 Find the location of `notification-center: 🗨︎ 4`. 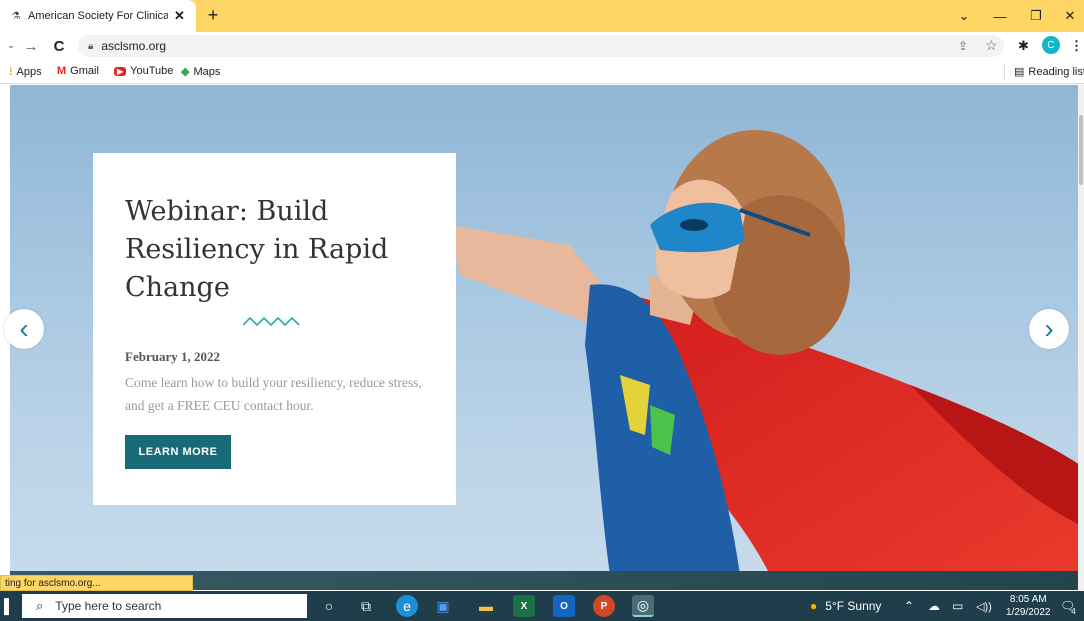

notification-center: 🗨︎ 4 is located at coordinates (1068, 606).